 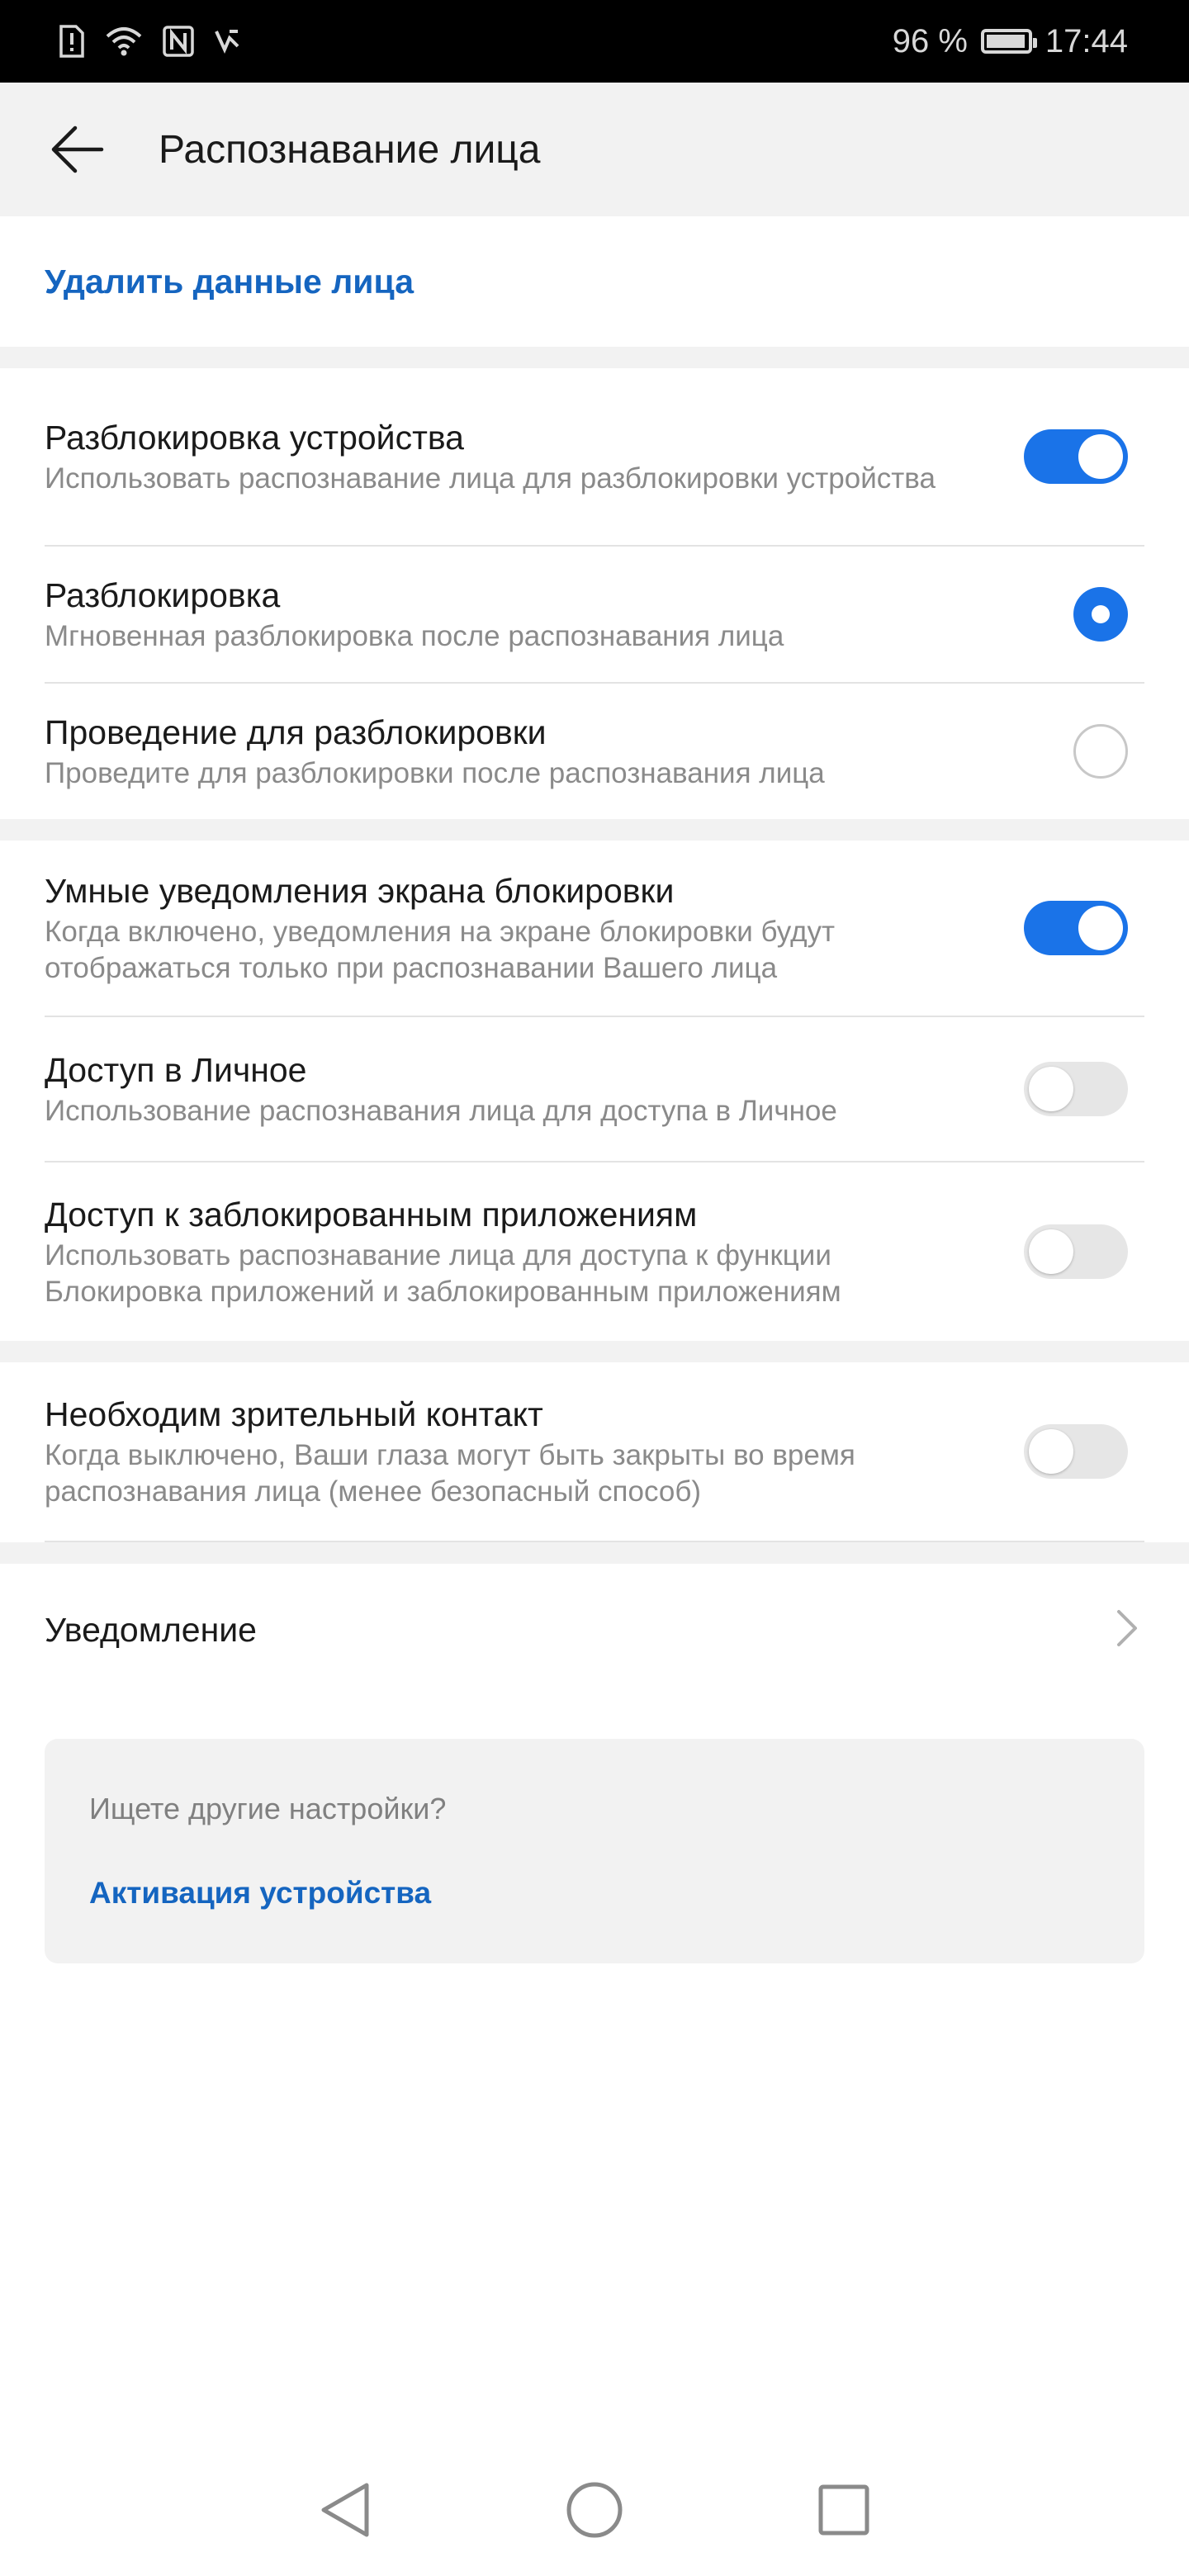 I want to click on locked-apps-switch, so click(x=1076, y=1251).